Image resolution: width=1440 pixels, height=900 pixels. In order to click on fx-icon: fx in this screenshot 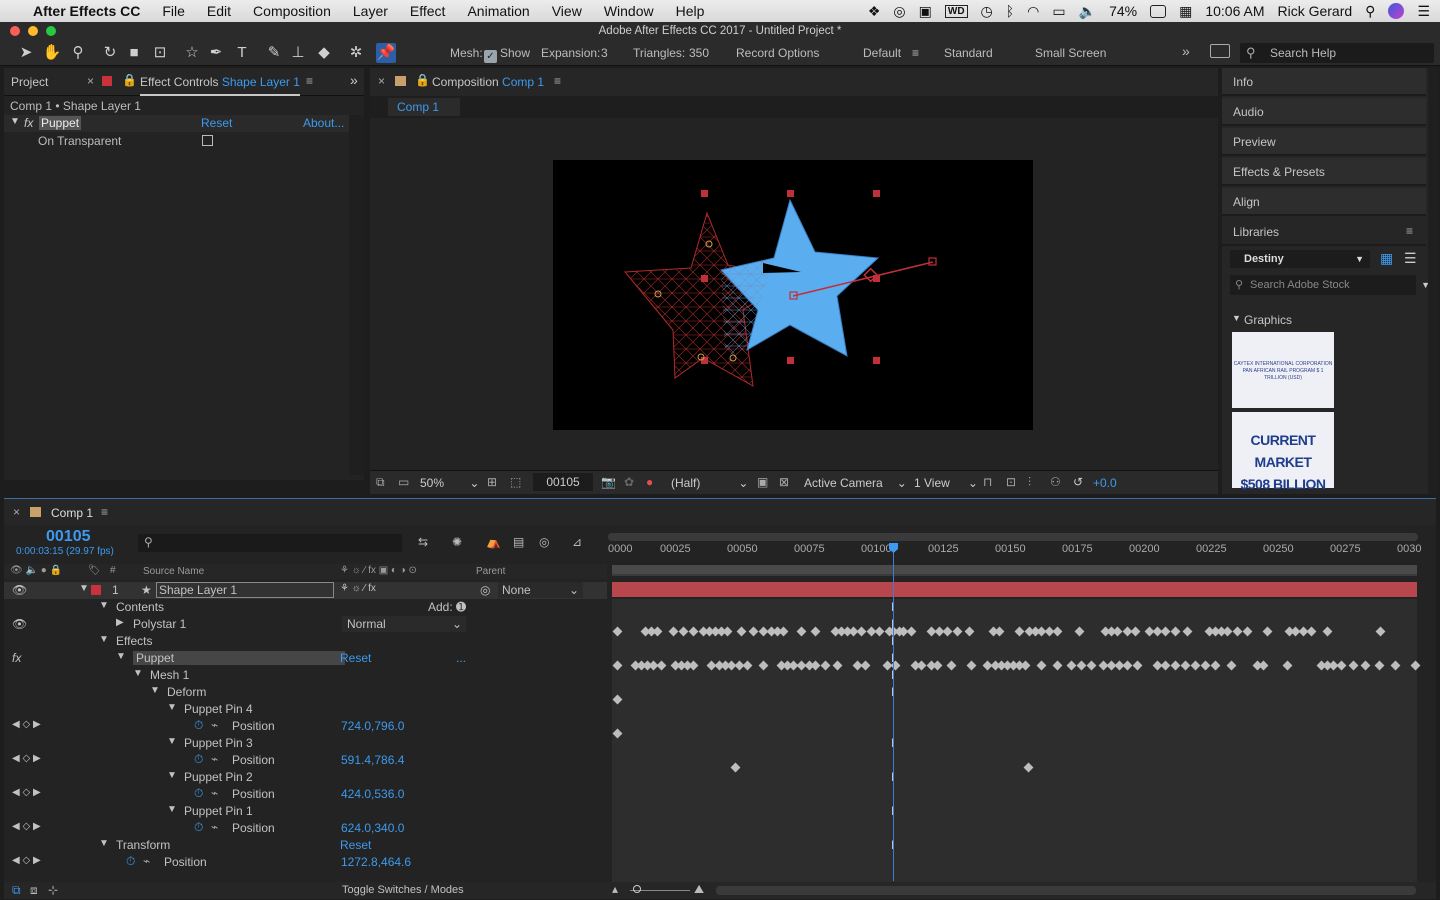, I will do `click(16, 658)`.